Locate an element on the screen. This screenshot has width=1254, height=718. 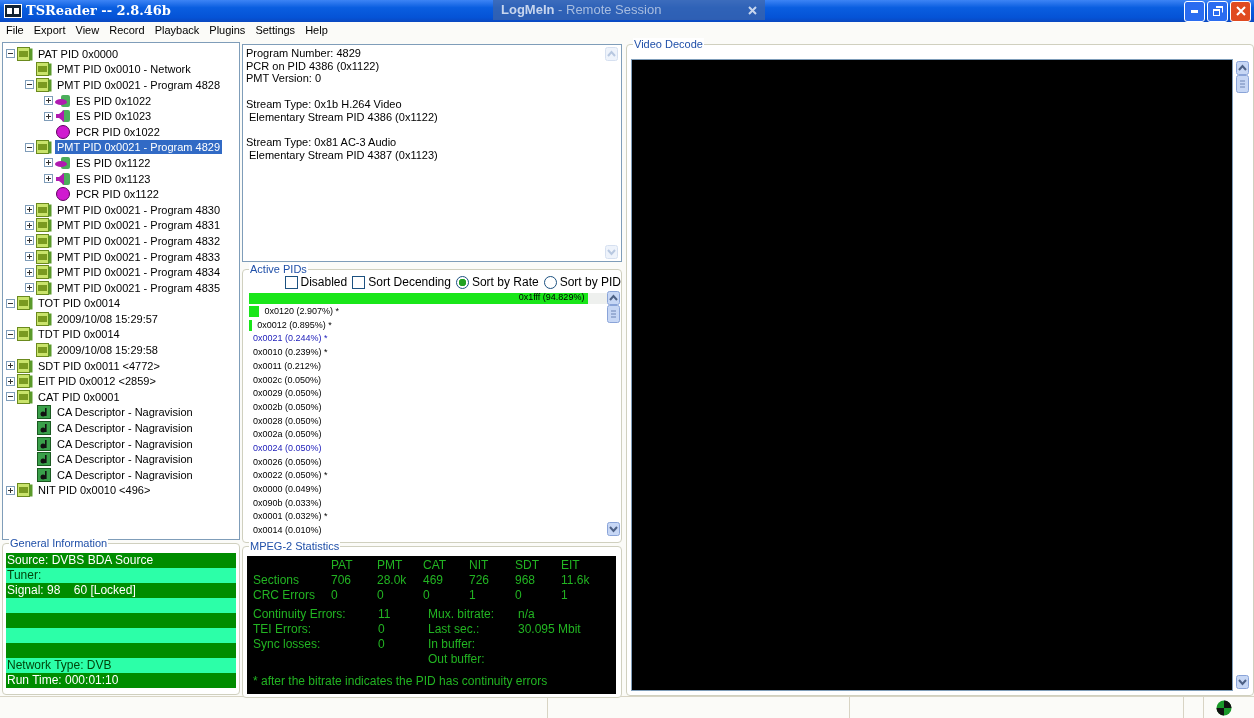
tree-item: 2009/10/08 15:29:57 is located at coordinates (107, 318).